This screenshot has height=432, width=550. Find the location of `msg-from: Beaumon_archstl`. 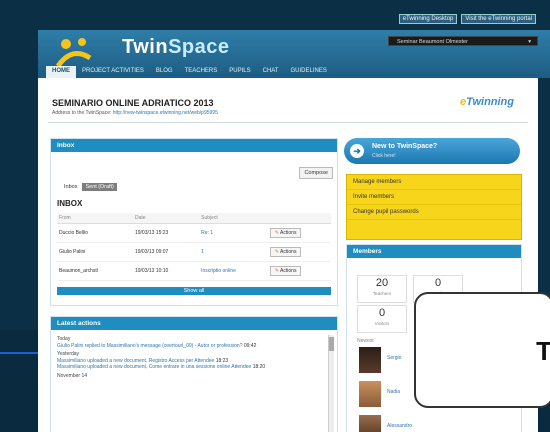

msg-from: Beaumon_archstl is located at coordinates (95, 271).